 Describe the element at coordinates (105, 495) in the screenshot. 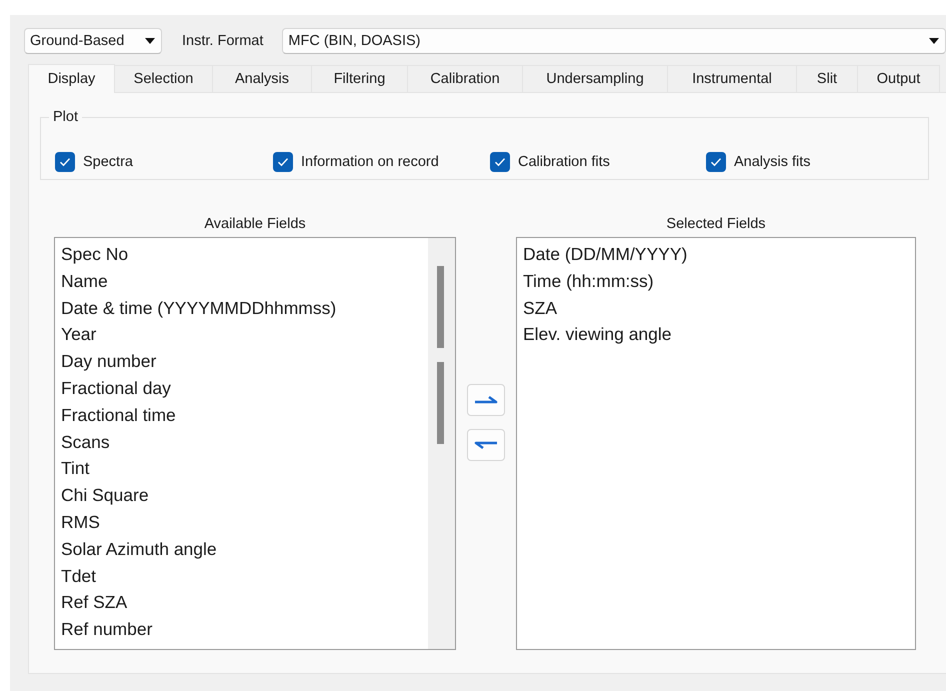

I see `list-item: Chi Square` at that location.